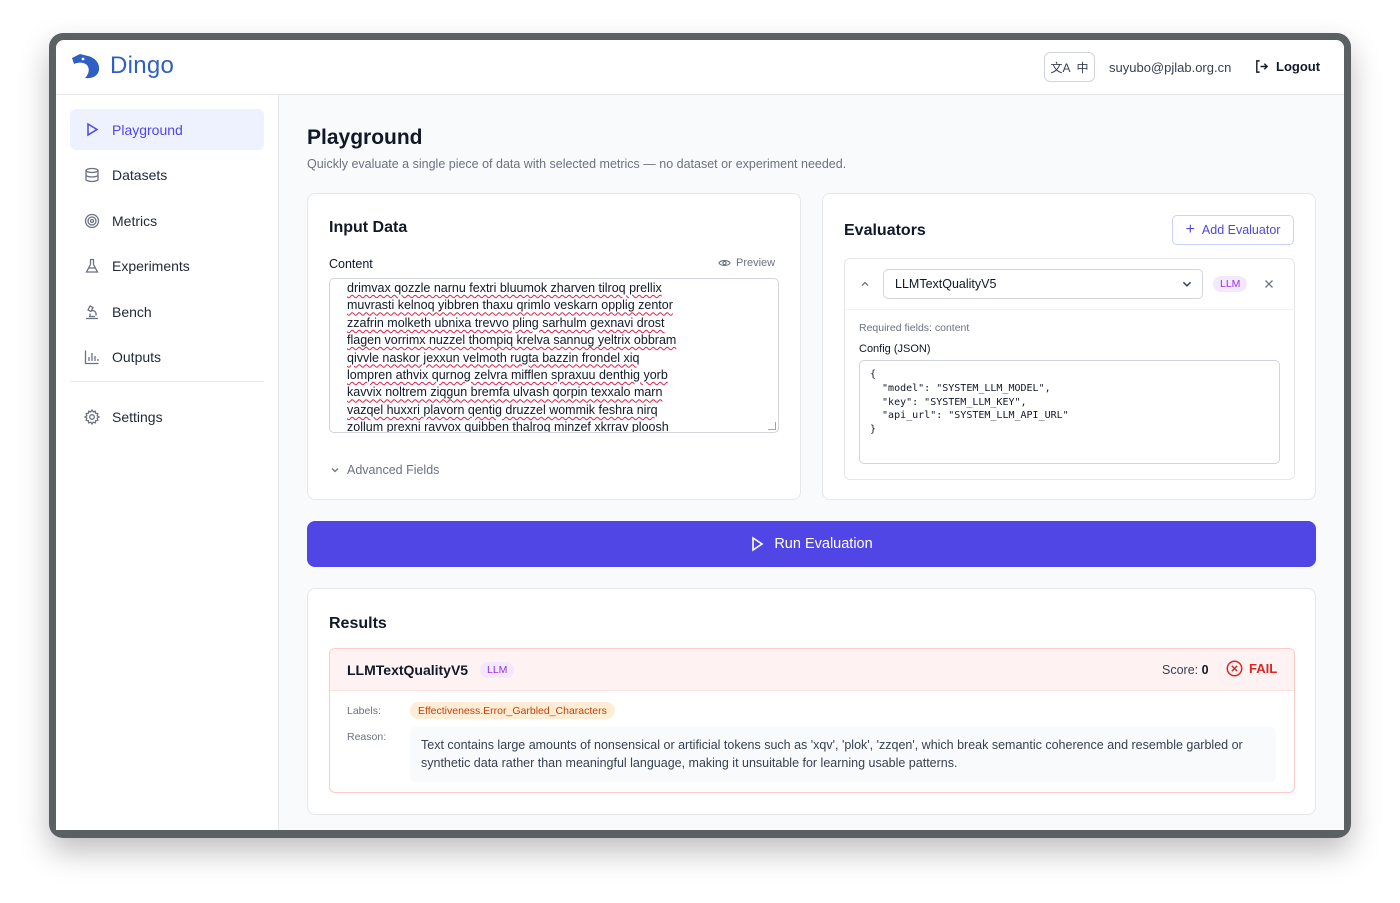 The height and width of the screenshot is (903, 1400). I want to click on score-value: 0, so click(1205, 670).